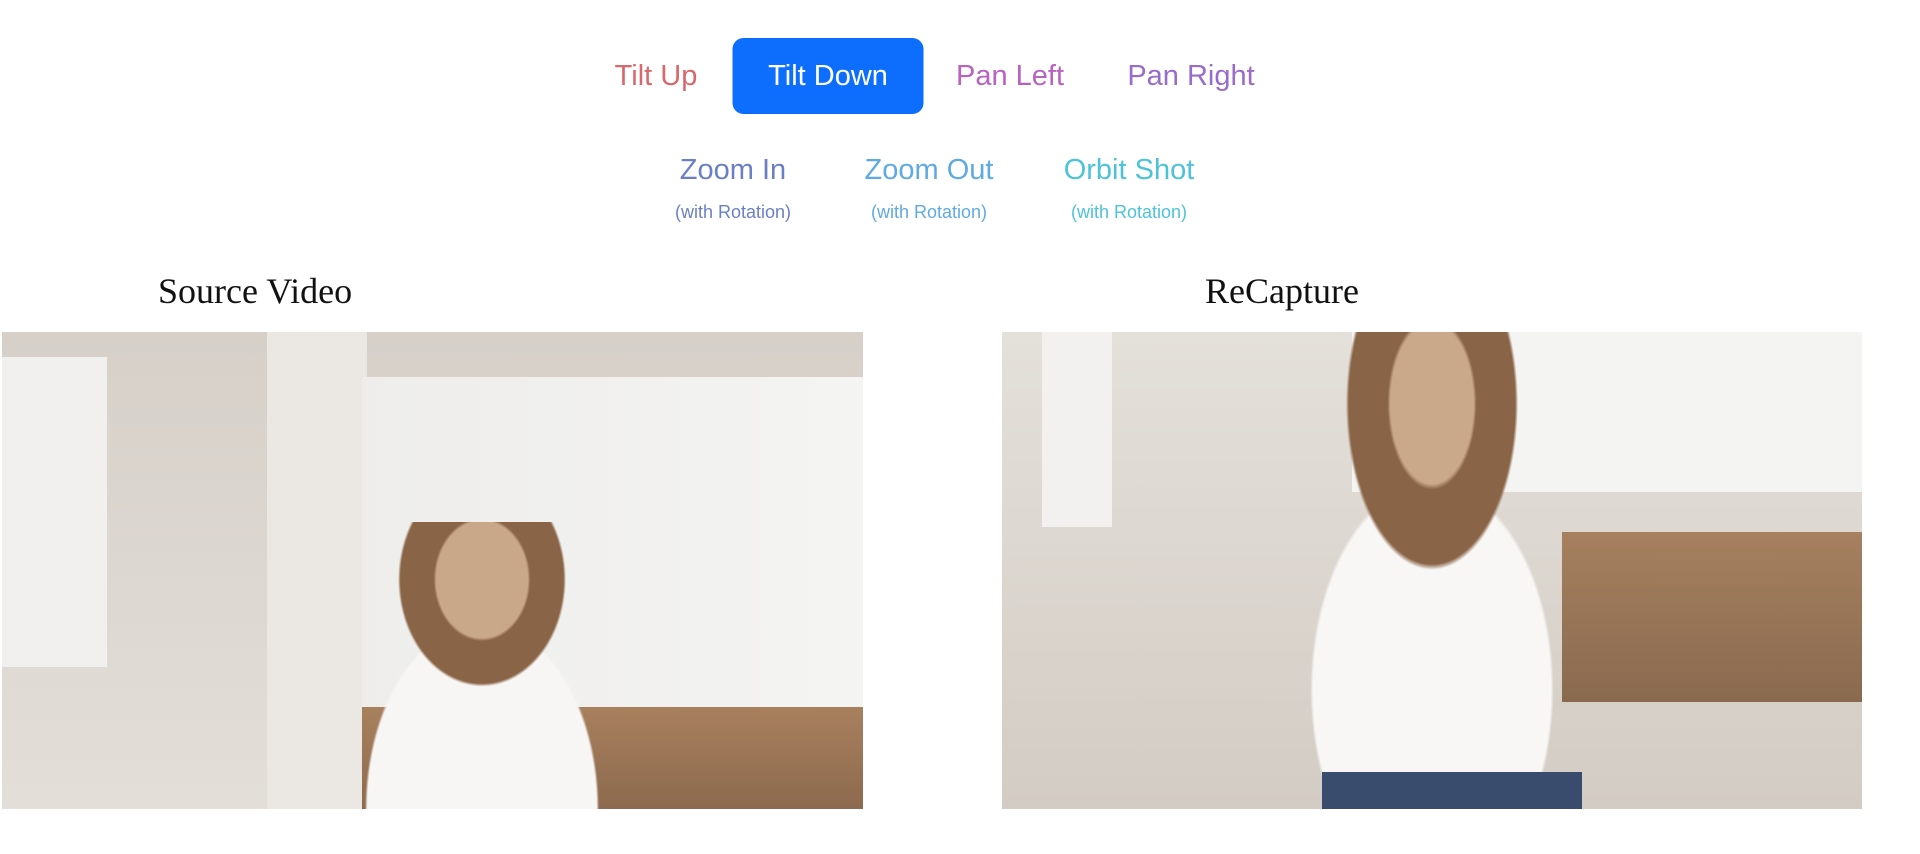  I want to click on btn-orbit-shot: Orbit Shot (with Rotation), so click(1129, 186).